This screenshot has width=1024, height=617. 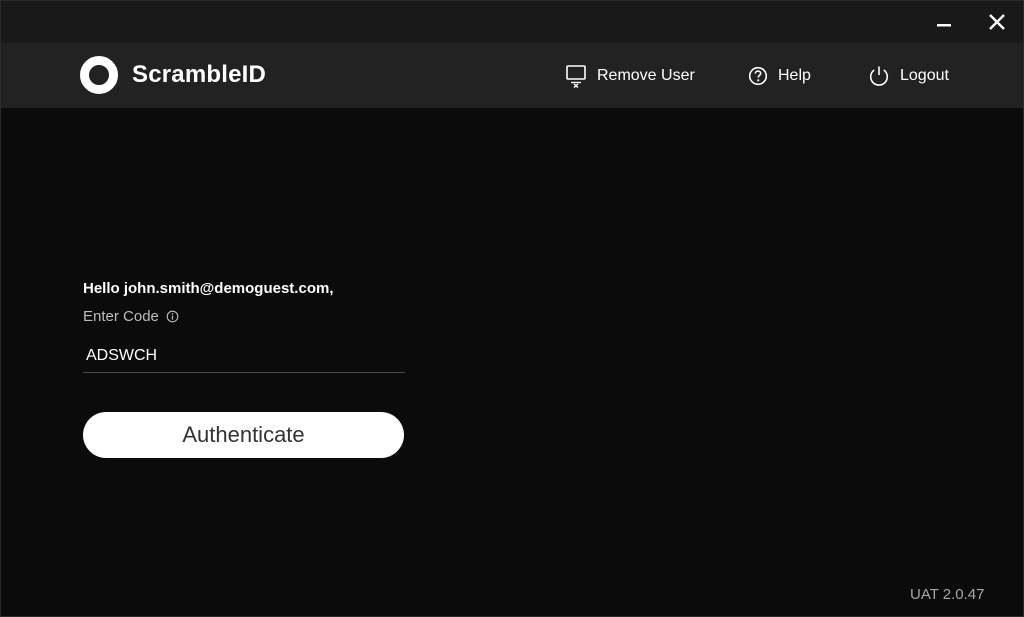 I want to click on greeting-text: Hello john.smith@demoguest.com,, so click(x=208, y=288).